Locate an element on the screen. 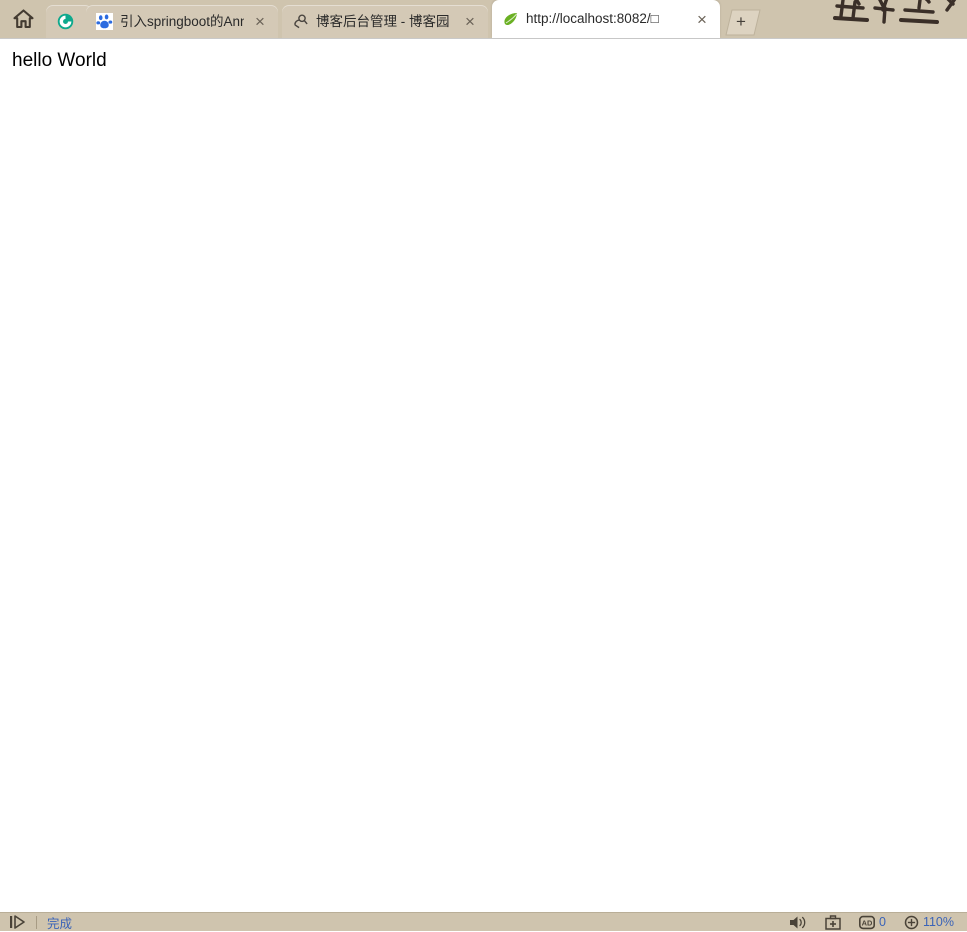 The height and width of the screenshot is (932, 967). baidu-paw-icon is located at coordinates (104, 21).